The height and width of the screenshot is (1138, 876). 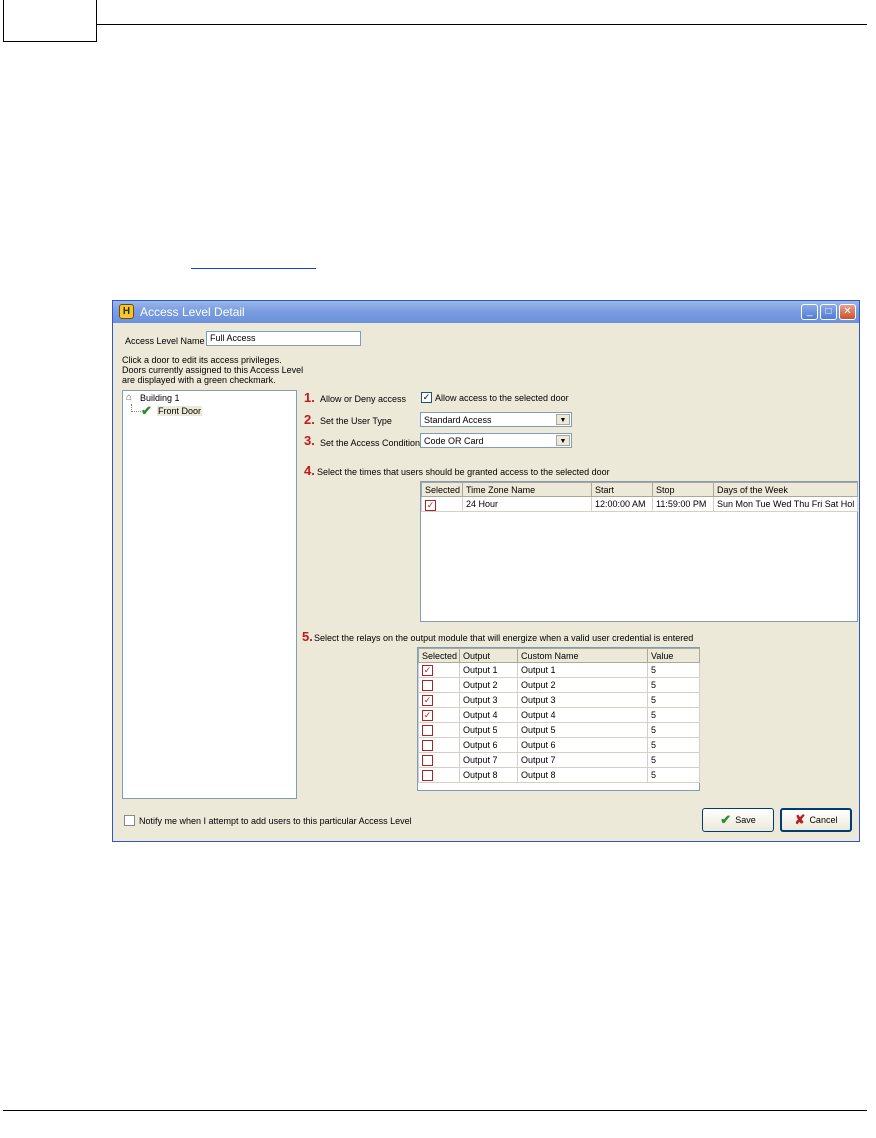 I want to click on custom-name-cell: Output 4, so click(x=582, y=715).